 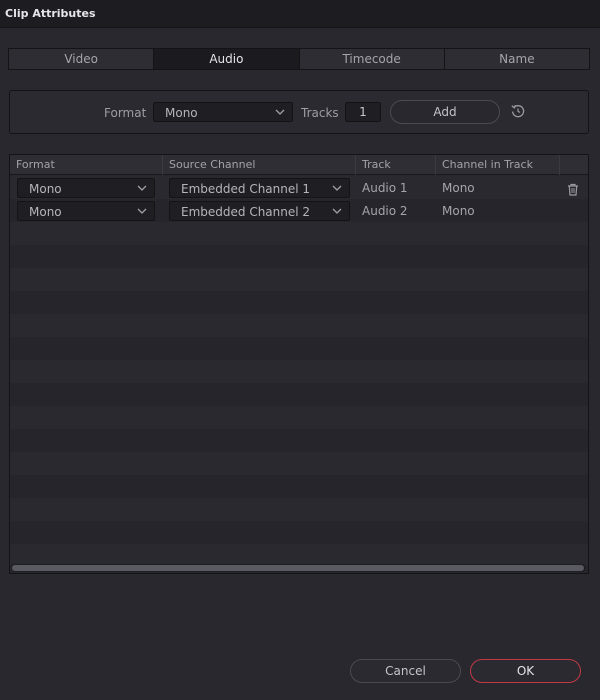 What do you see at coordinates (573, 190) in the screenshot?
I see `trash-icon` at bounding box center [573, 190].